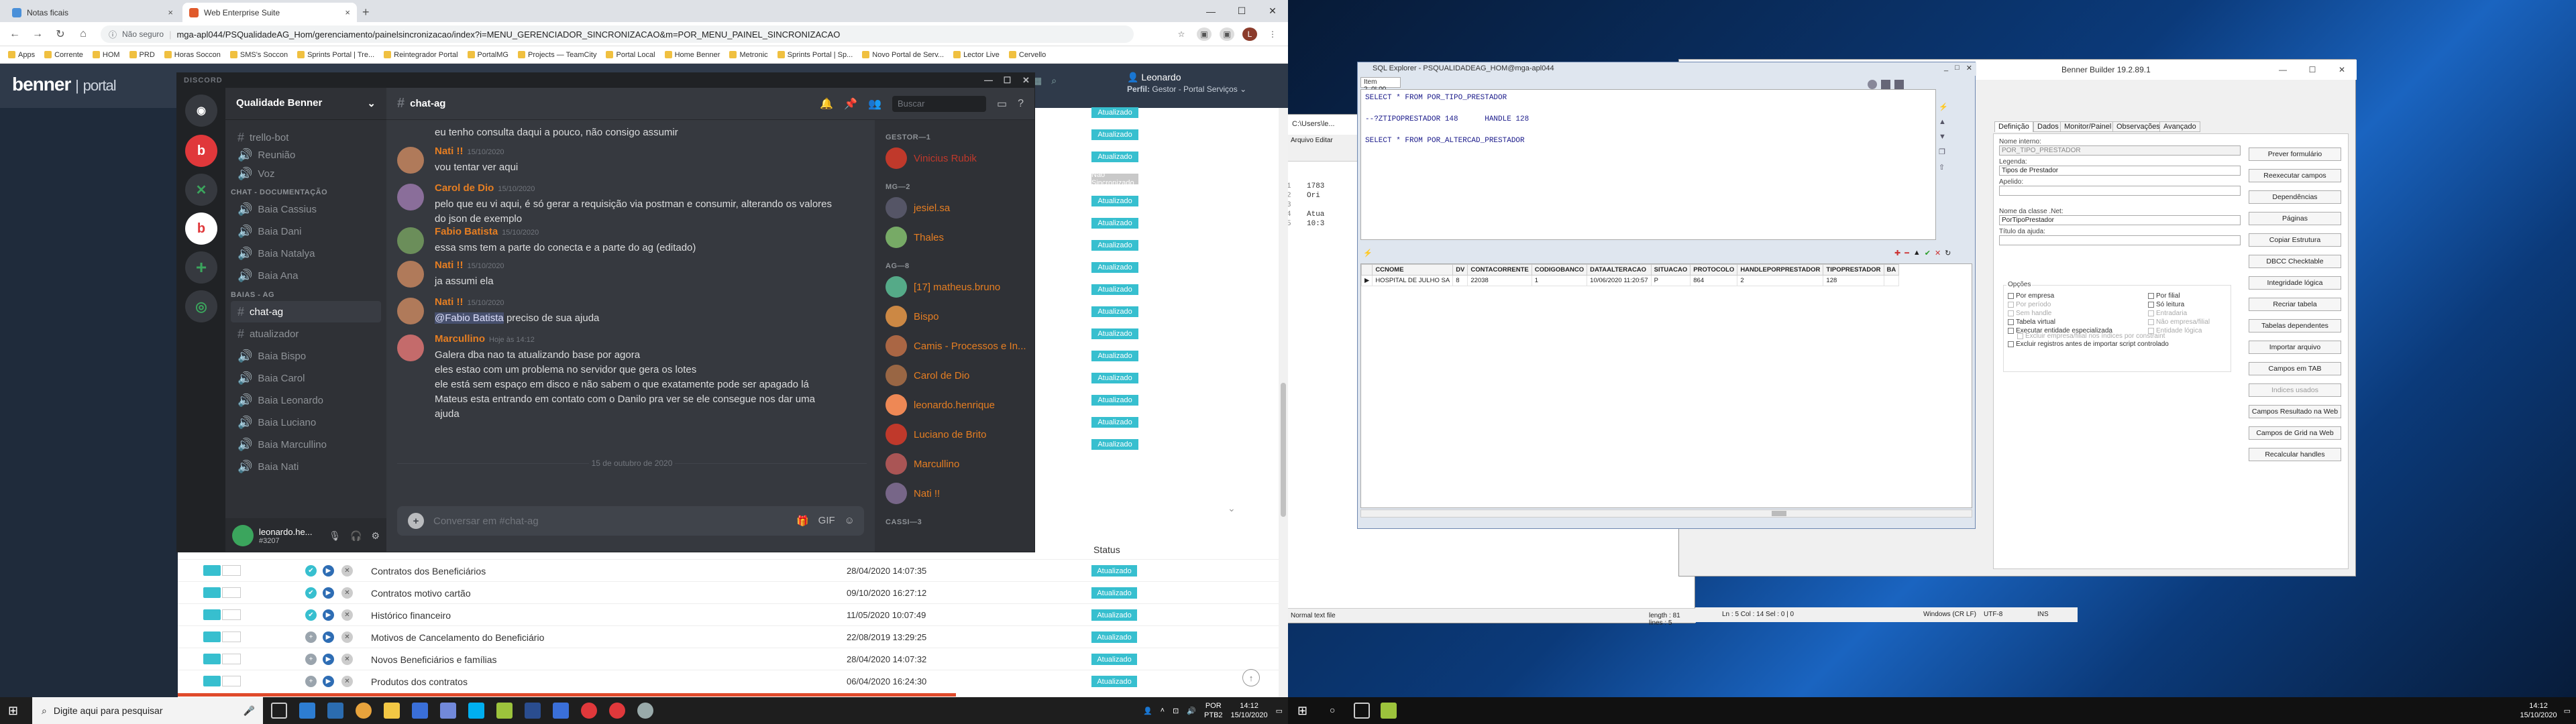  I want to click on add-attachment-icon: +, so click(416, 521).